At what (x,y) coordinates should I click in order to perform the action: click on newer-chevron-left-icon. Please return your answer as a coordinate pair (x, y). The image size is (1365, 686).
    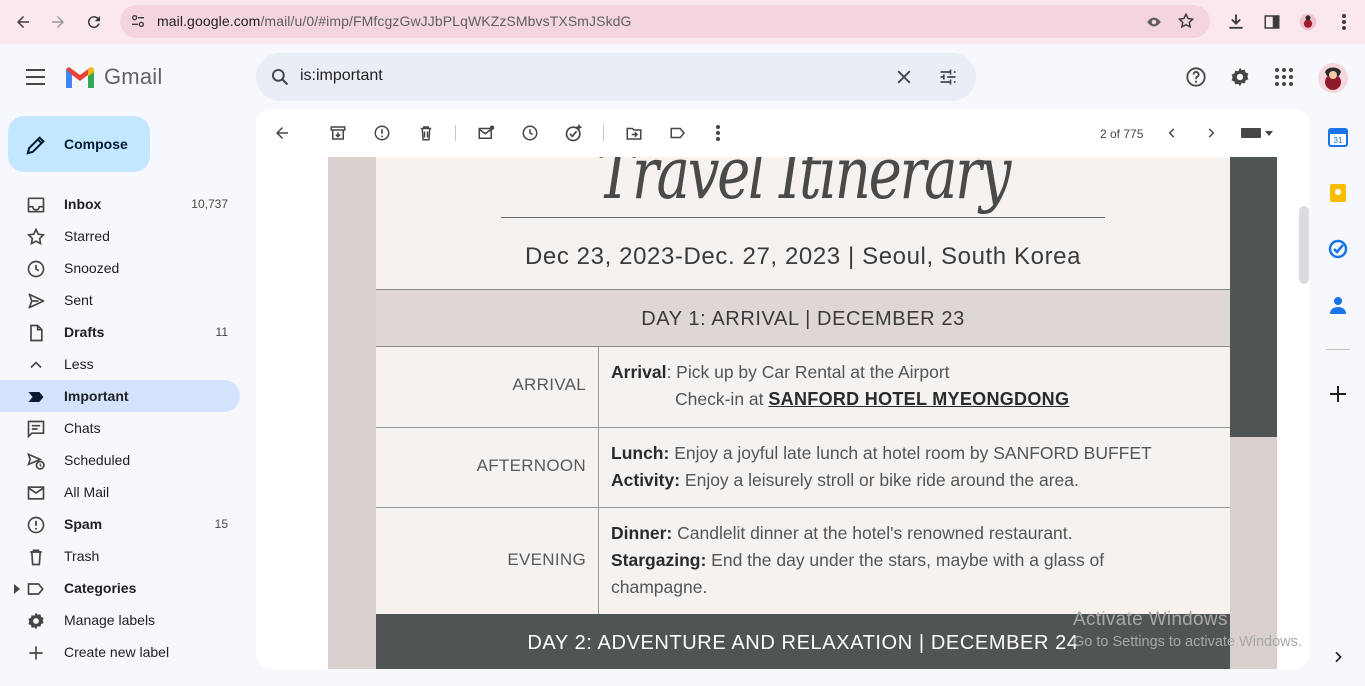
    Looking at the image, I should click on (1172, 133).